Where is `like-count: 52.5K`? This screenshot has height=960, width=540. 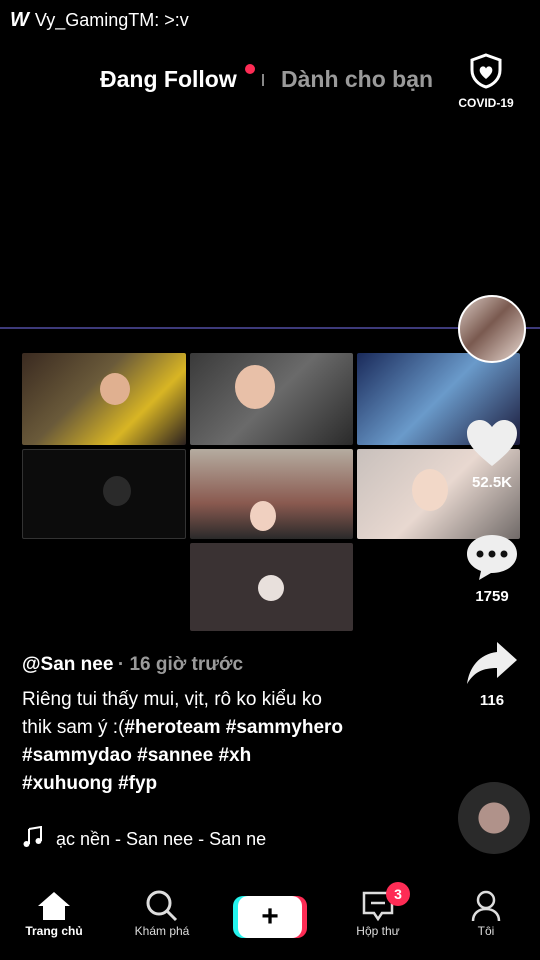
like-count: 52.5K is located at coordinates (492, 482).